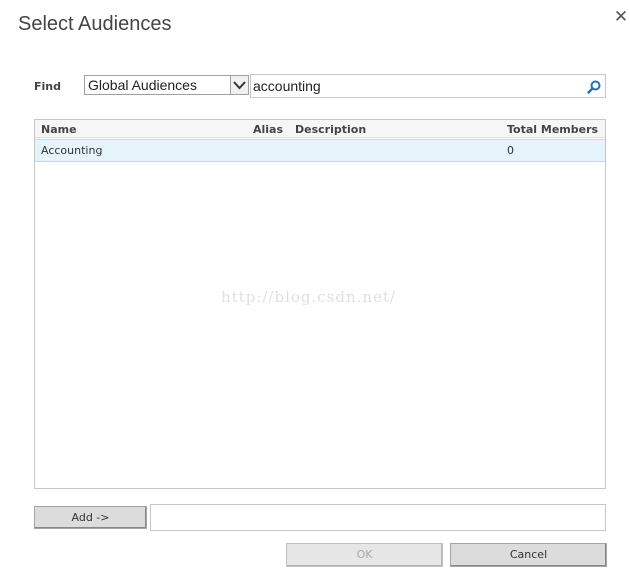 This screenshot has width=630, height=573. What do you see at coordinates (95, 24) in the screenshot?
I see `dialog-title: Select Audiences` at bounding box center [95, 24].